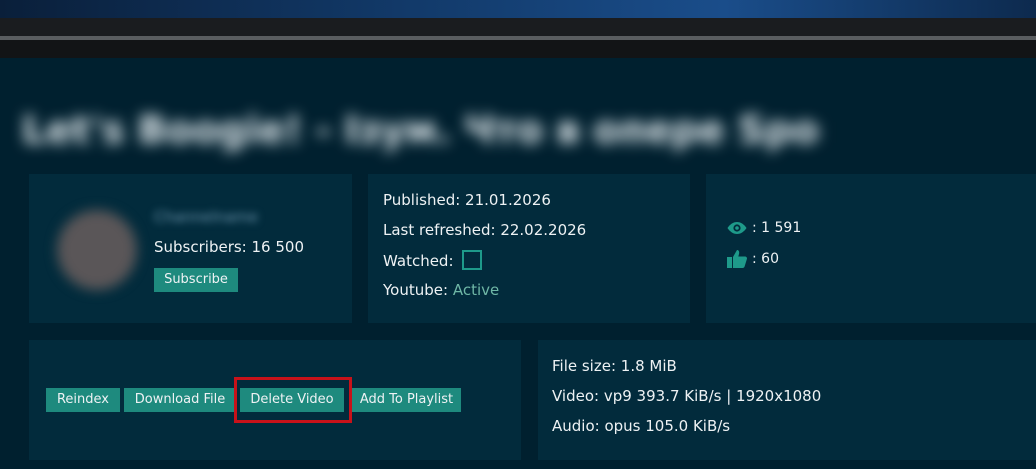 This screenshot has height=469, width=1036. I want to click on channel-name: Channelname, so click(206, 217).